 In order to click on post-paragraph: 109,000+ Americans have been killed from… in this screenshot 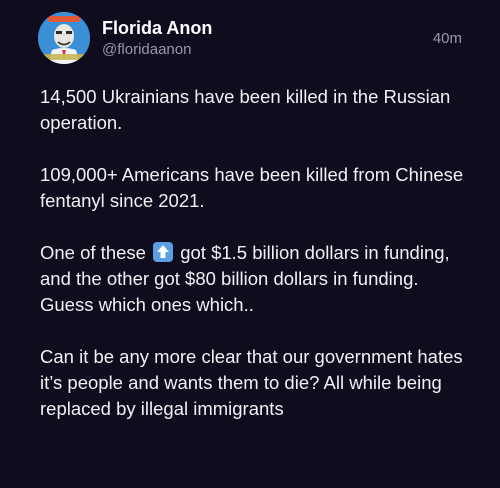, I will do `click(252, 187)`.